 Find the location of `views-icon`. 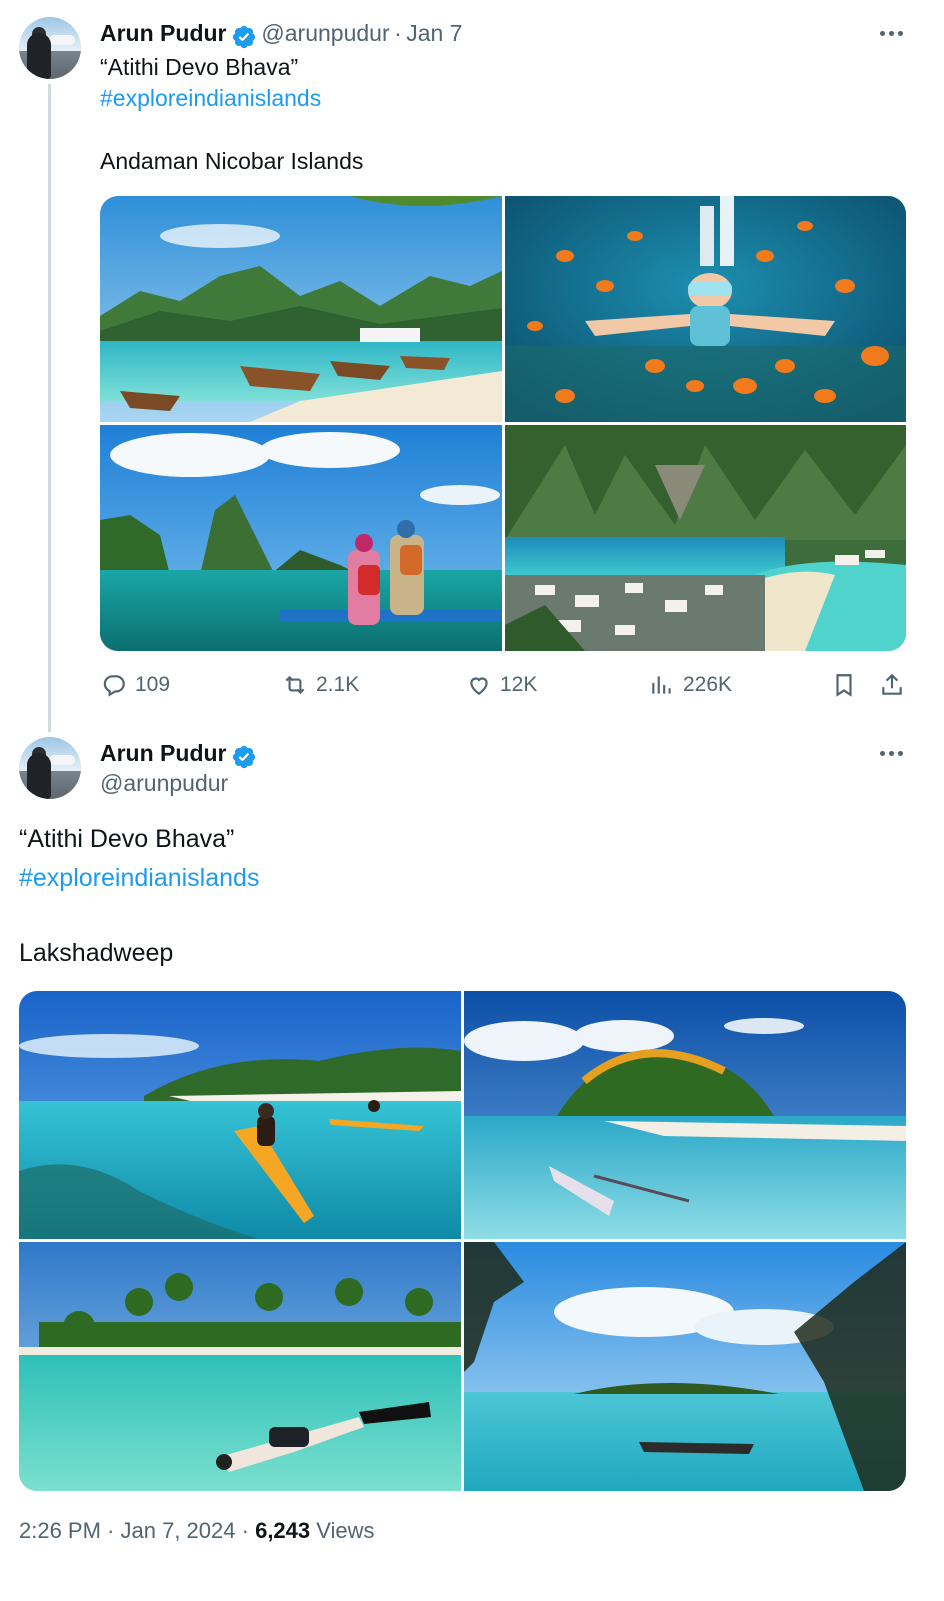

views-icon is located at coordinates (661, 685).